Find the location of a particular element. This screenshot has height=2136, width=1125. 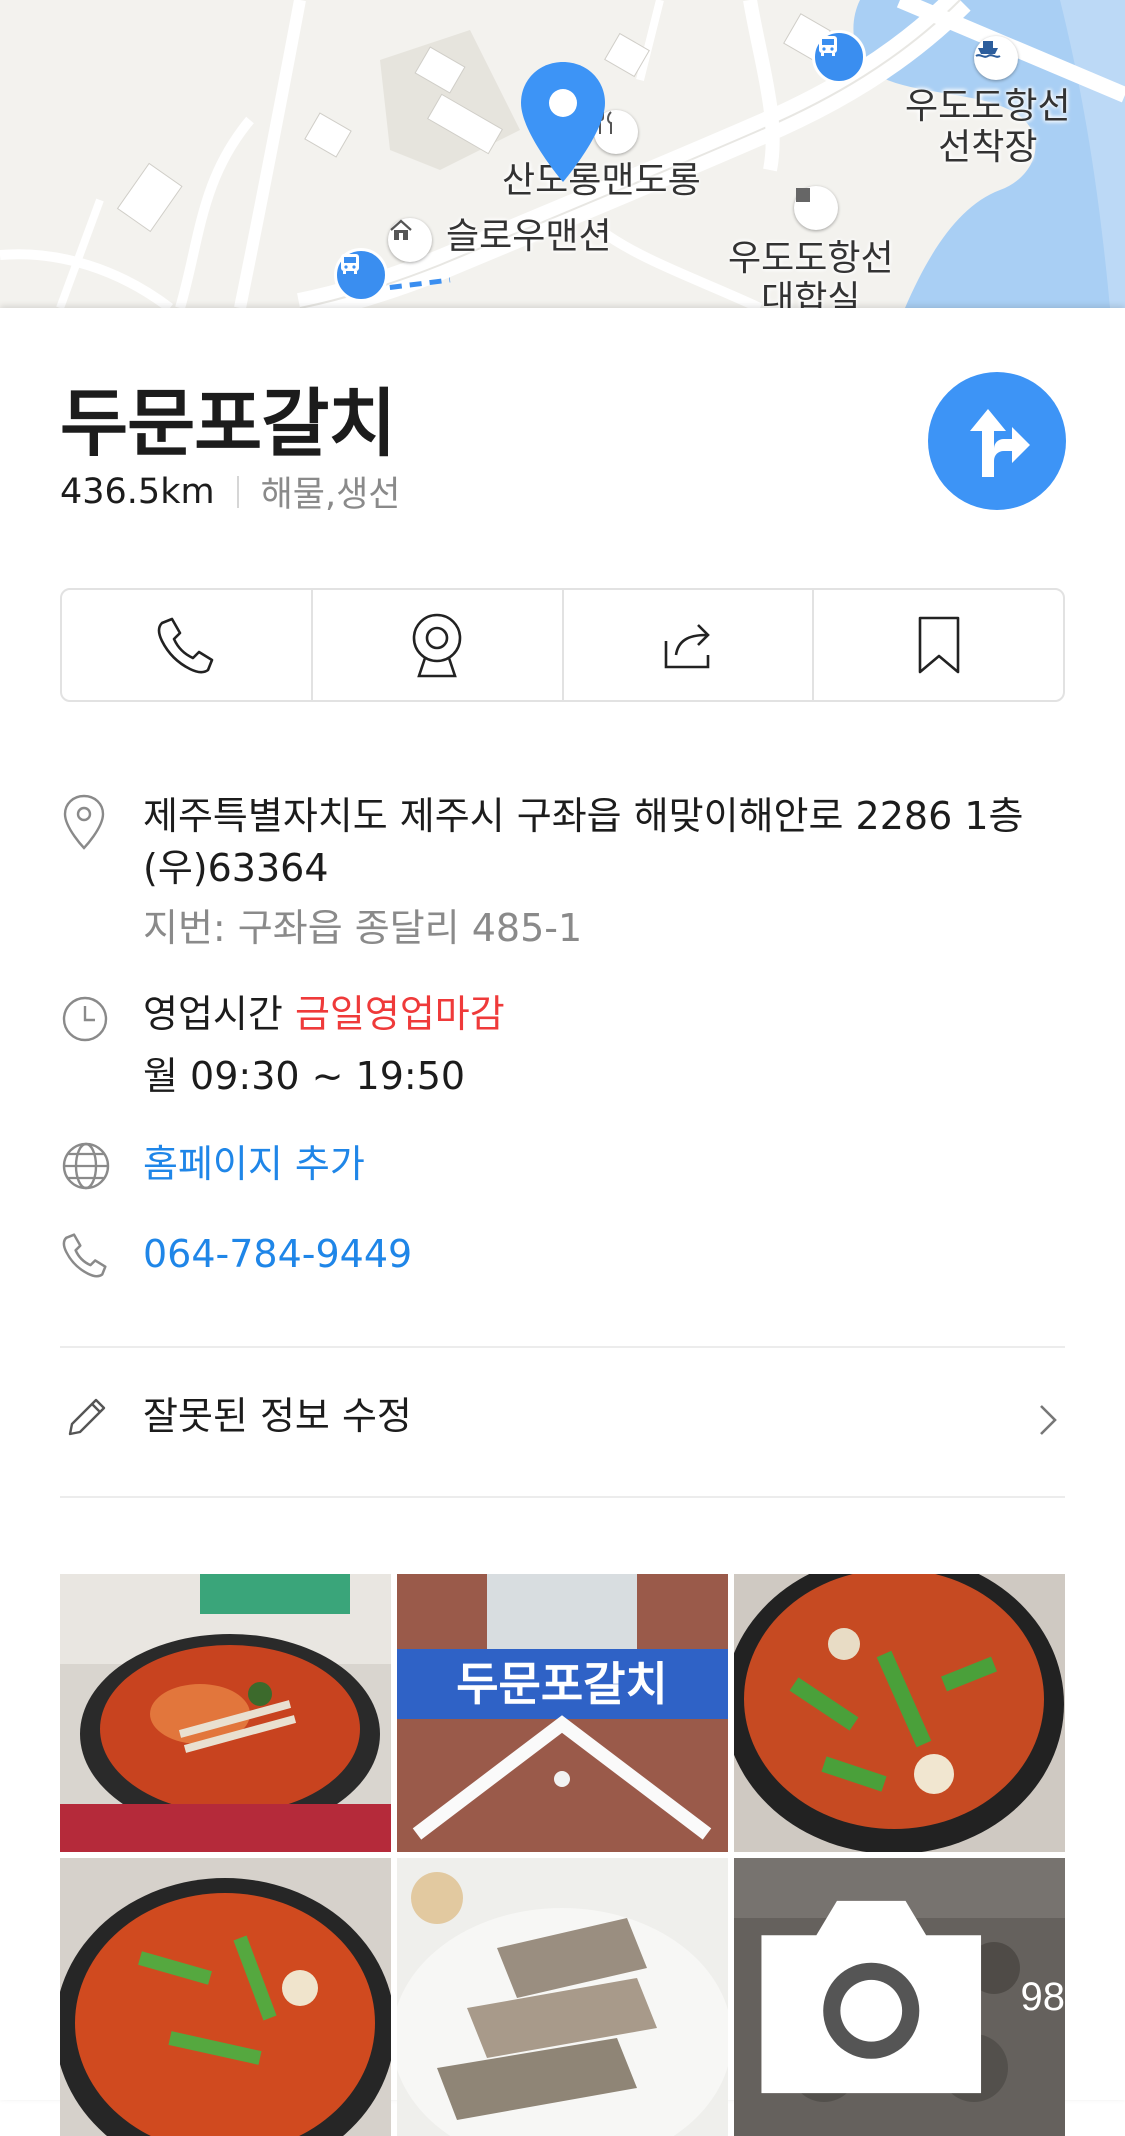

location-icon is located at coordinates (84, 822).